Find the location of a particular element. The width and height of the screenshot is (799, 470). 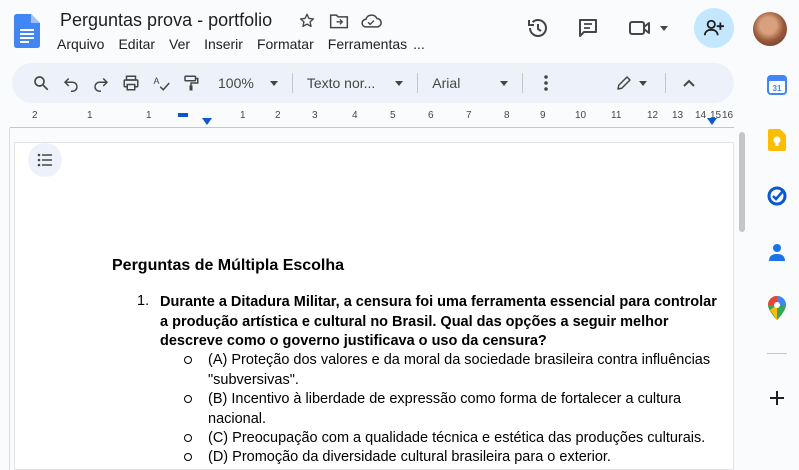

spellcheck-icon: A is located at coordinates (161, 83).